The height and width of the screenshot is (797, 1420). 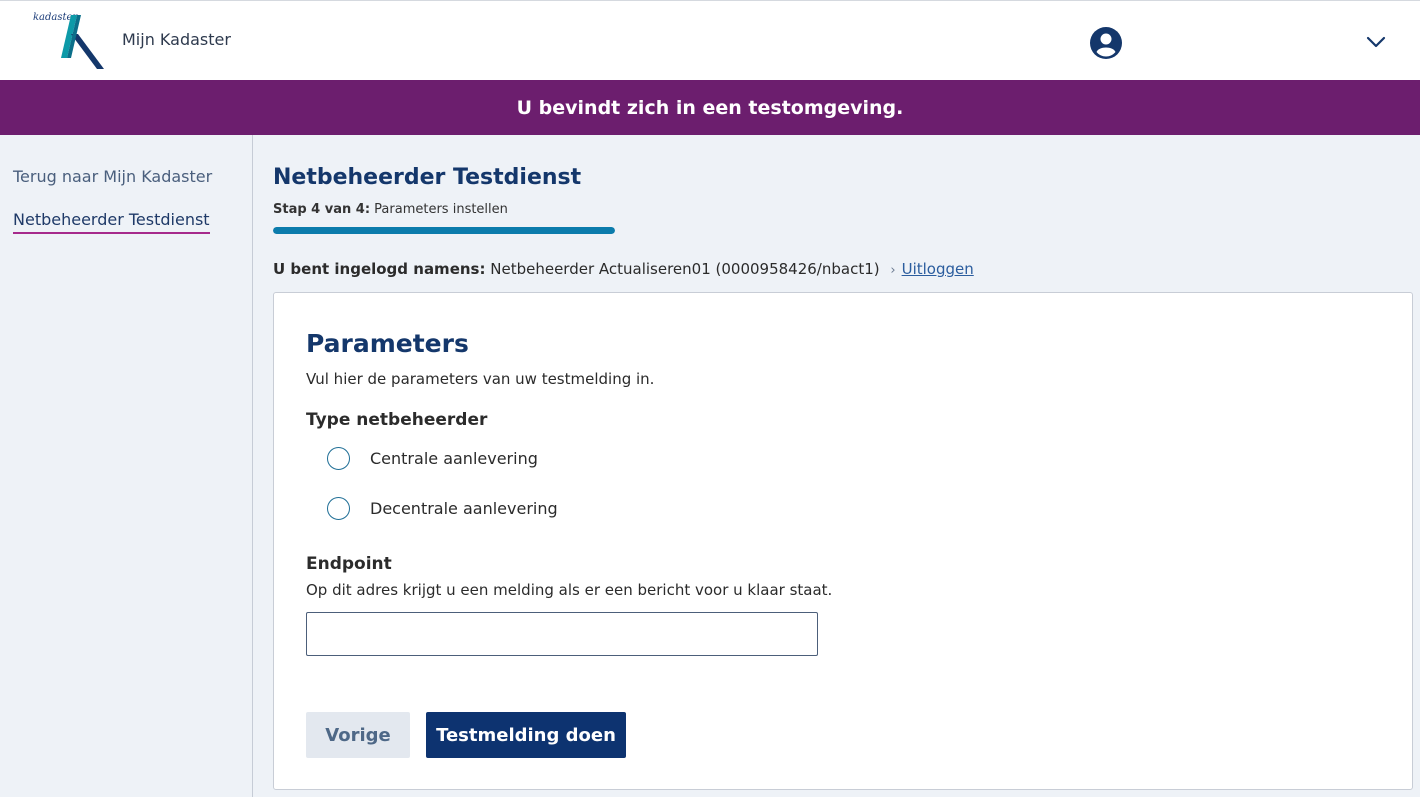 I want to click on page-title: Netbeheerder Testdienst, so click(x=427, y=177).